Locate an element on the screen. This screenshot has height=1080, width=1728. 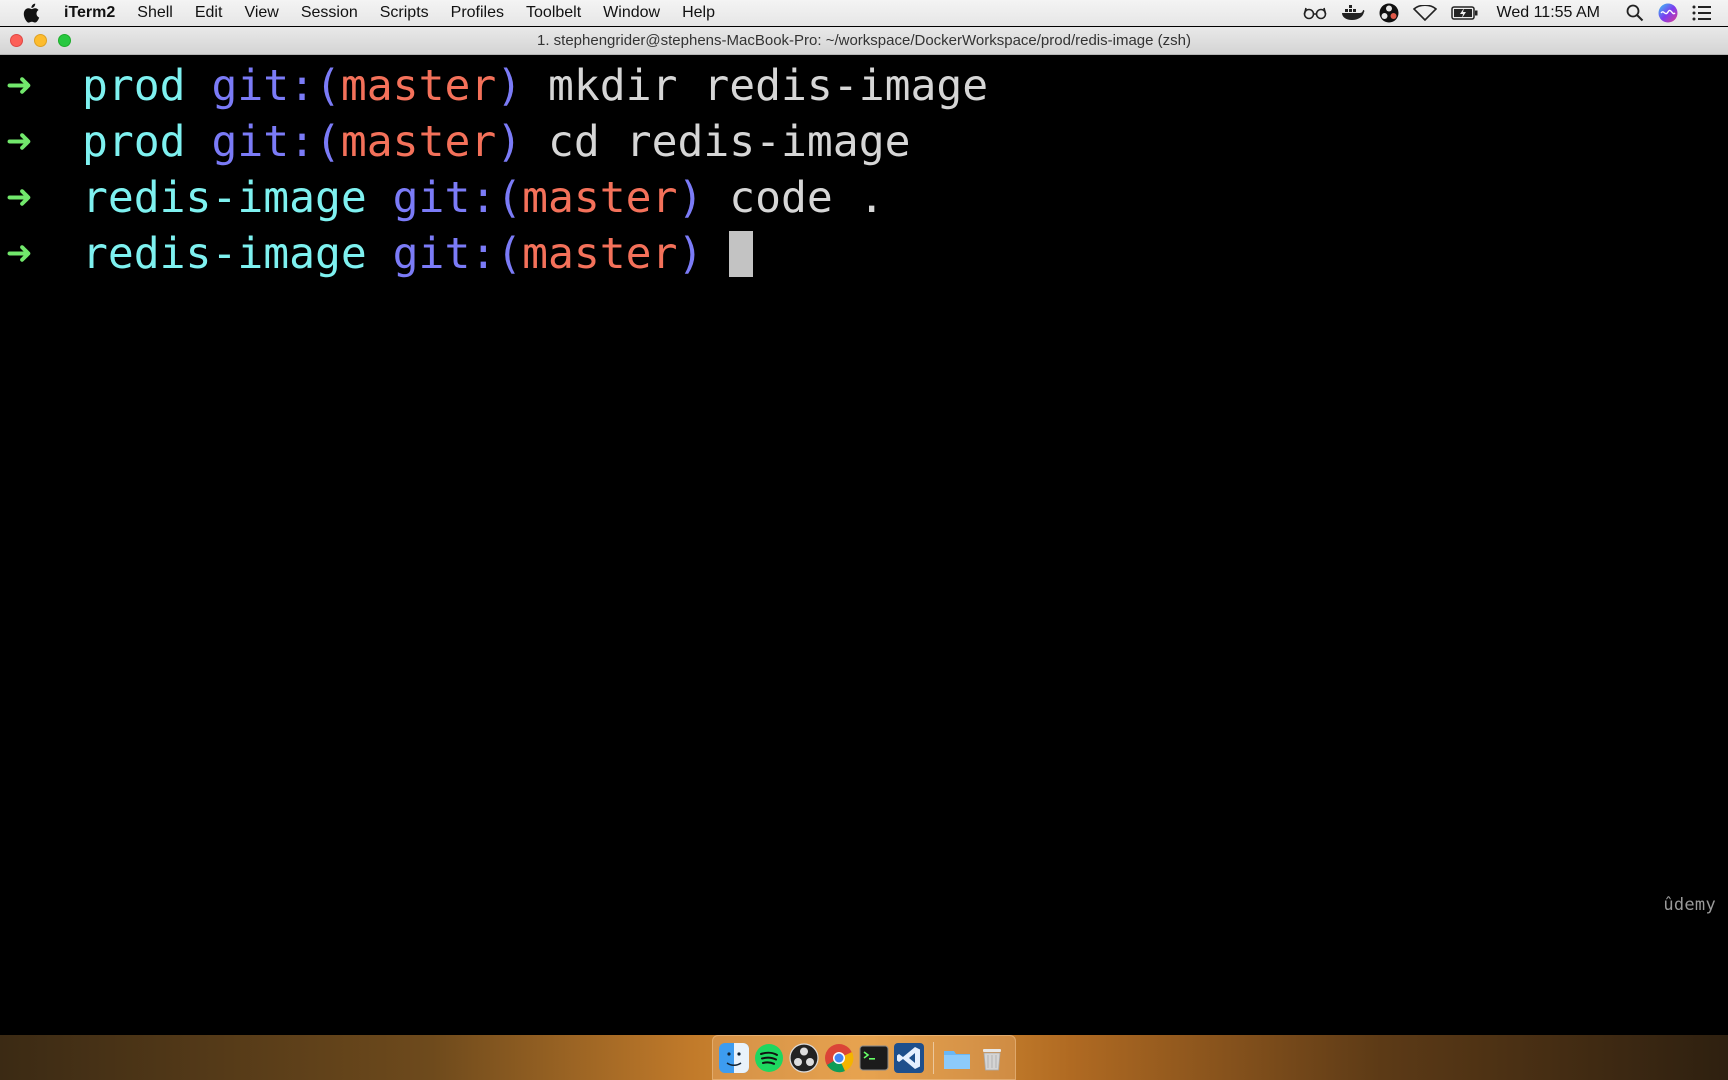
menu-session: Session is located at coordinates (329, 13).